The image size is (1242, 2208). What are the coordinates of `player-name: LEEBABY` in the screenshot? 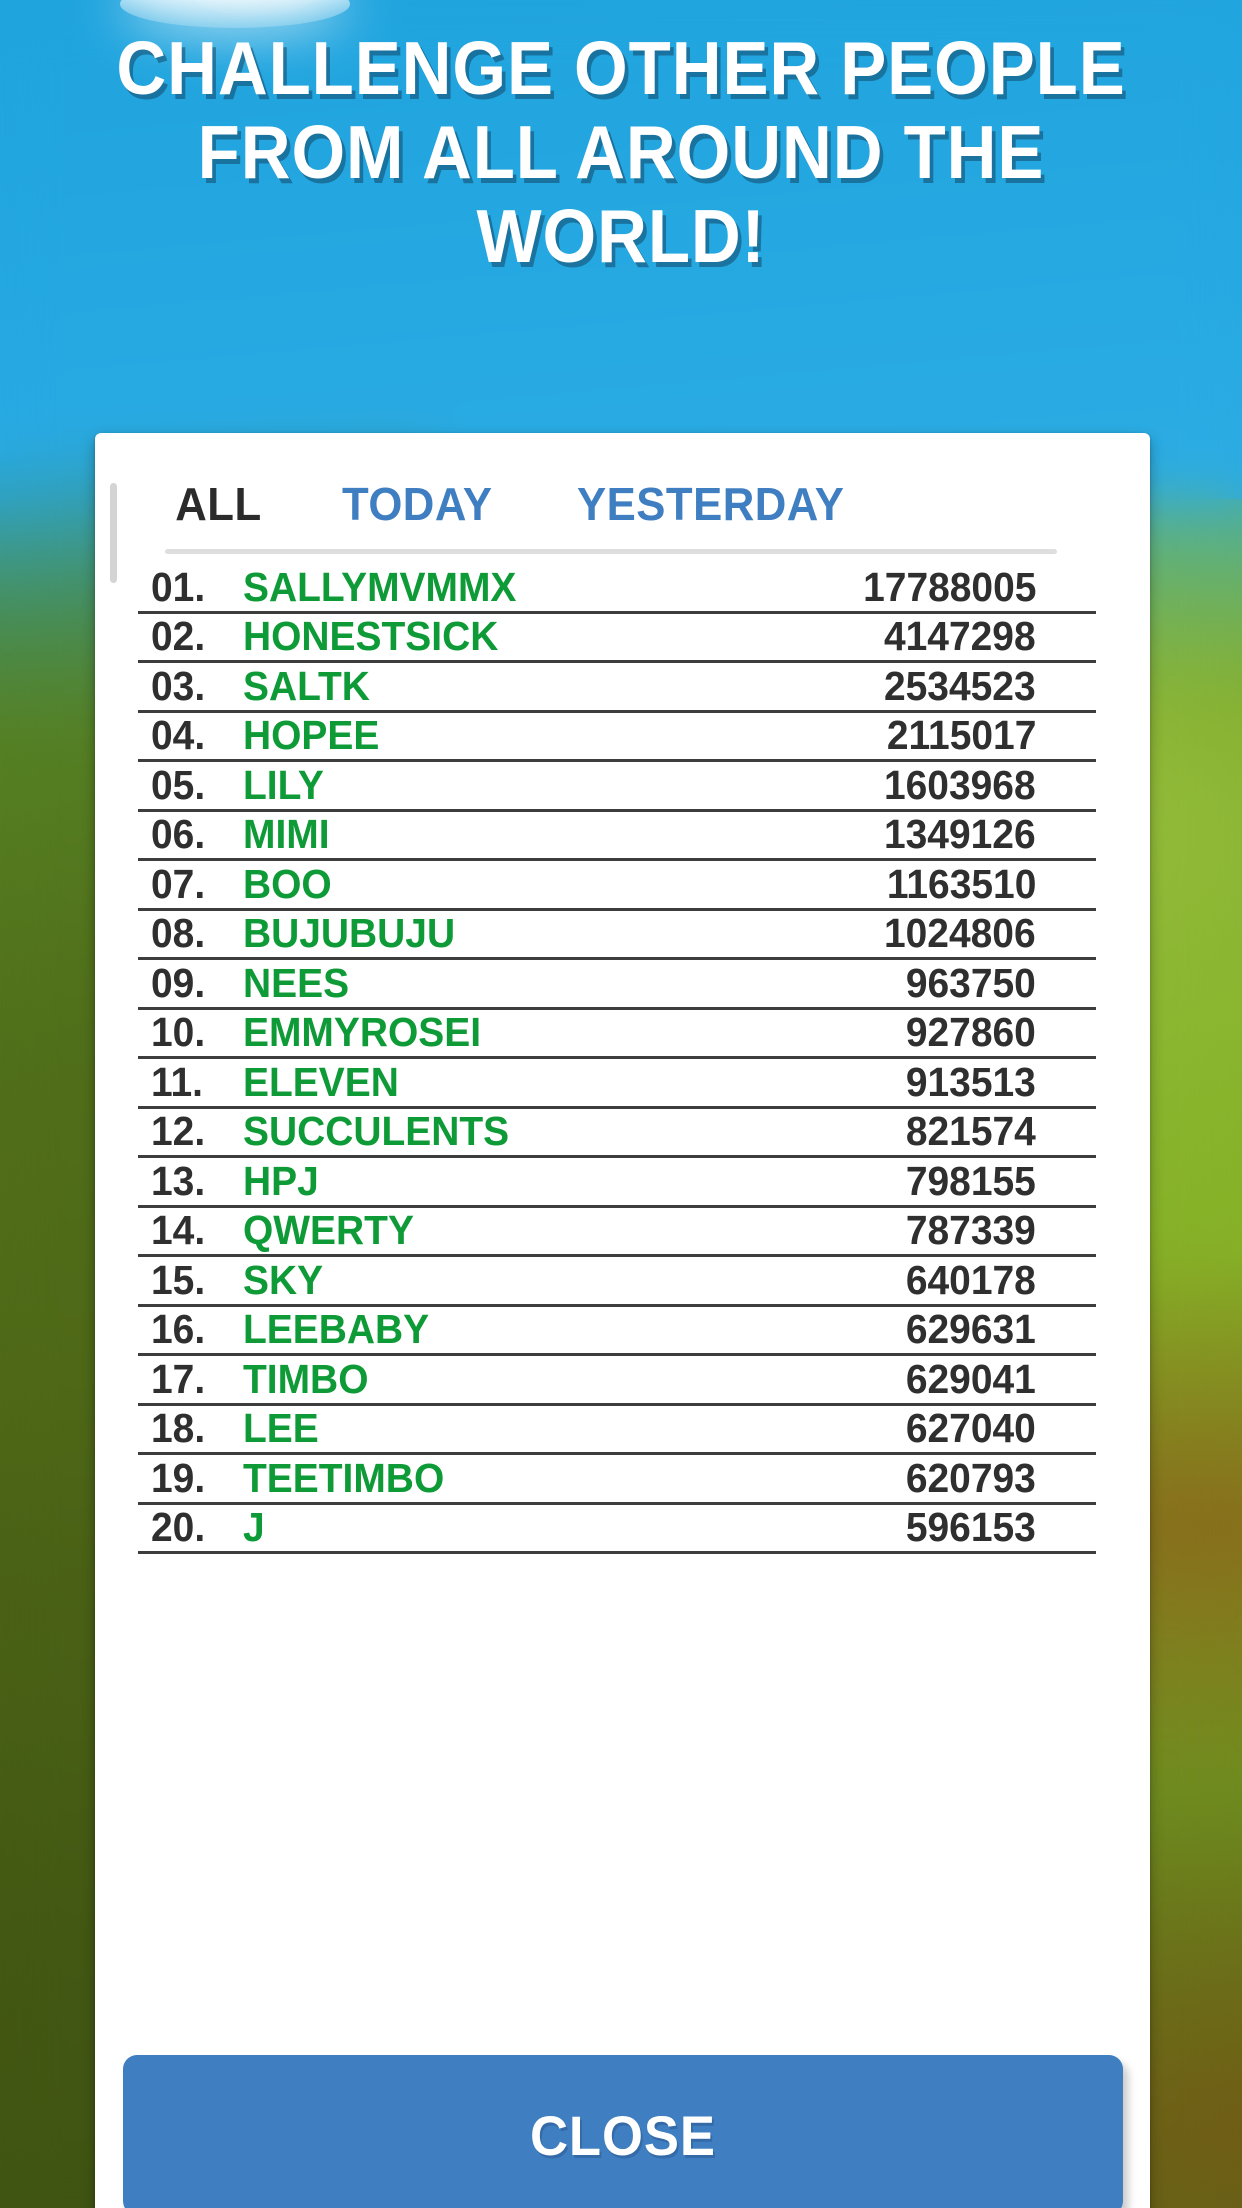 It's located at (336, 1329).